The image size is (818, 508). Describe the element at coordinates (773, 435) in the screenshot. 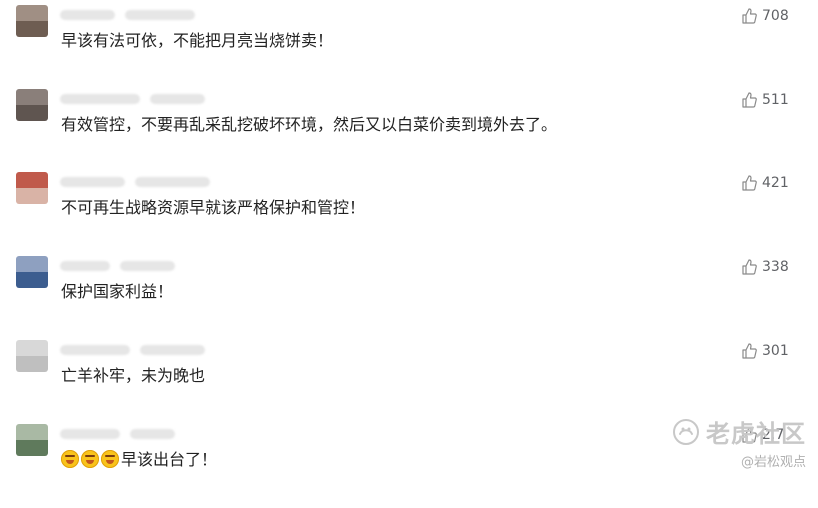

I see `like-count: 2.7` at that location.